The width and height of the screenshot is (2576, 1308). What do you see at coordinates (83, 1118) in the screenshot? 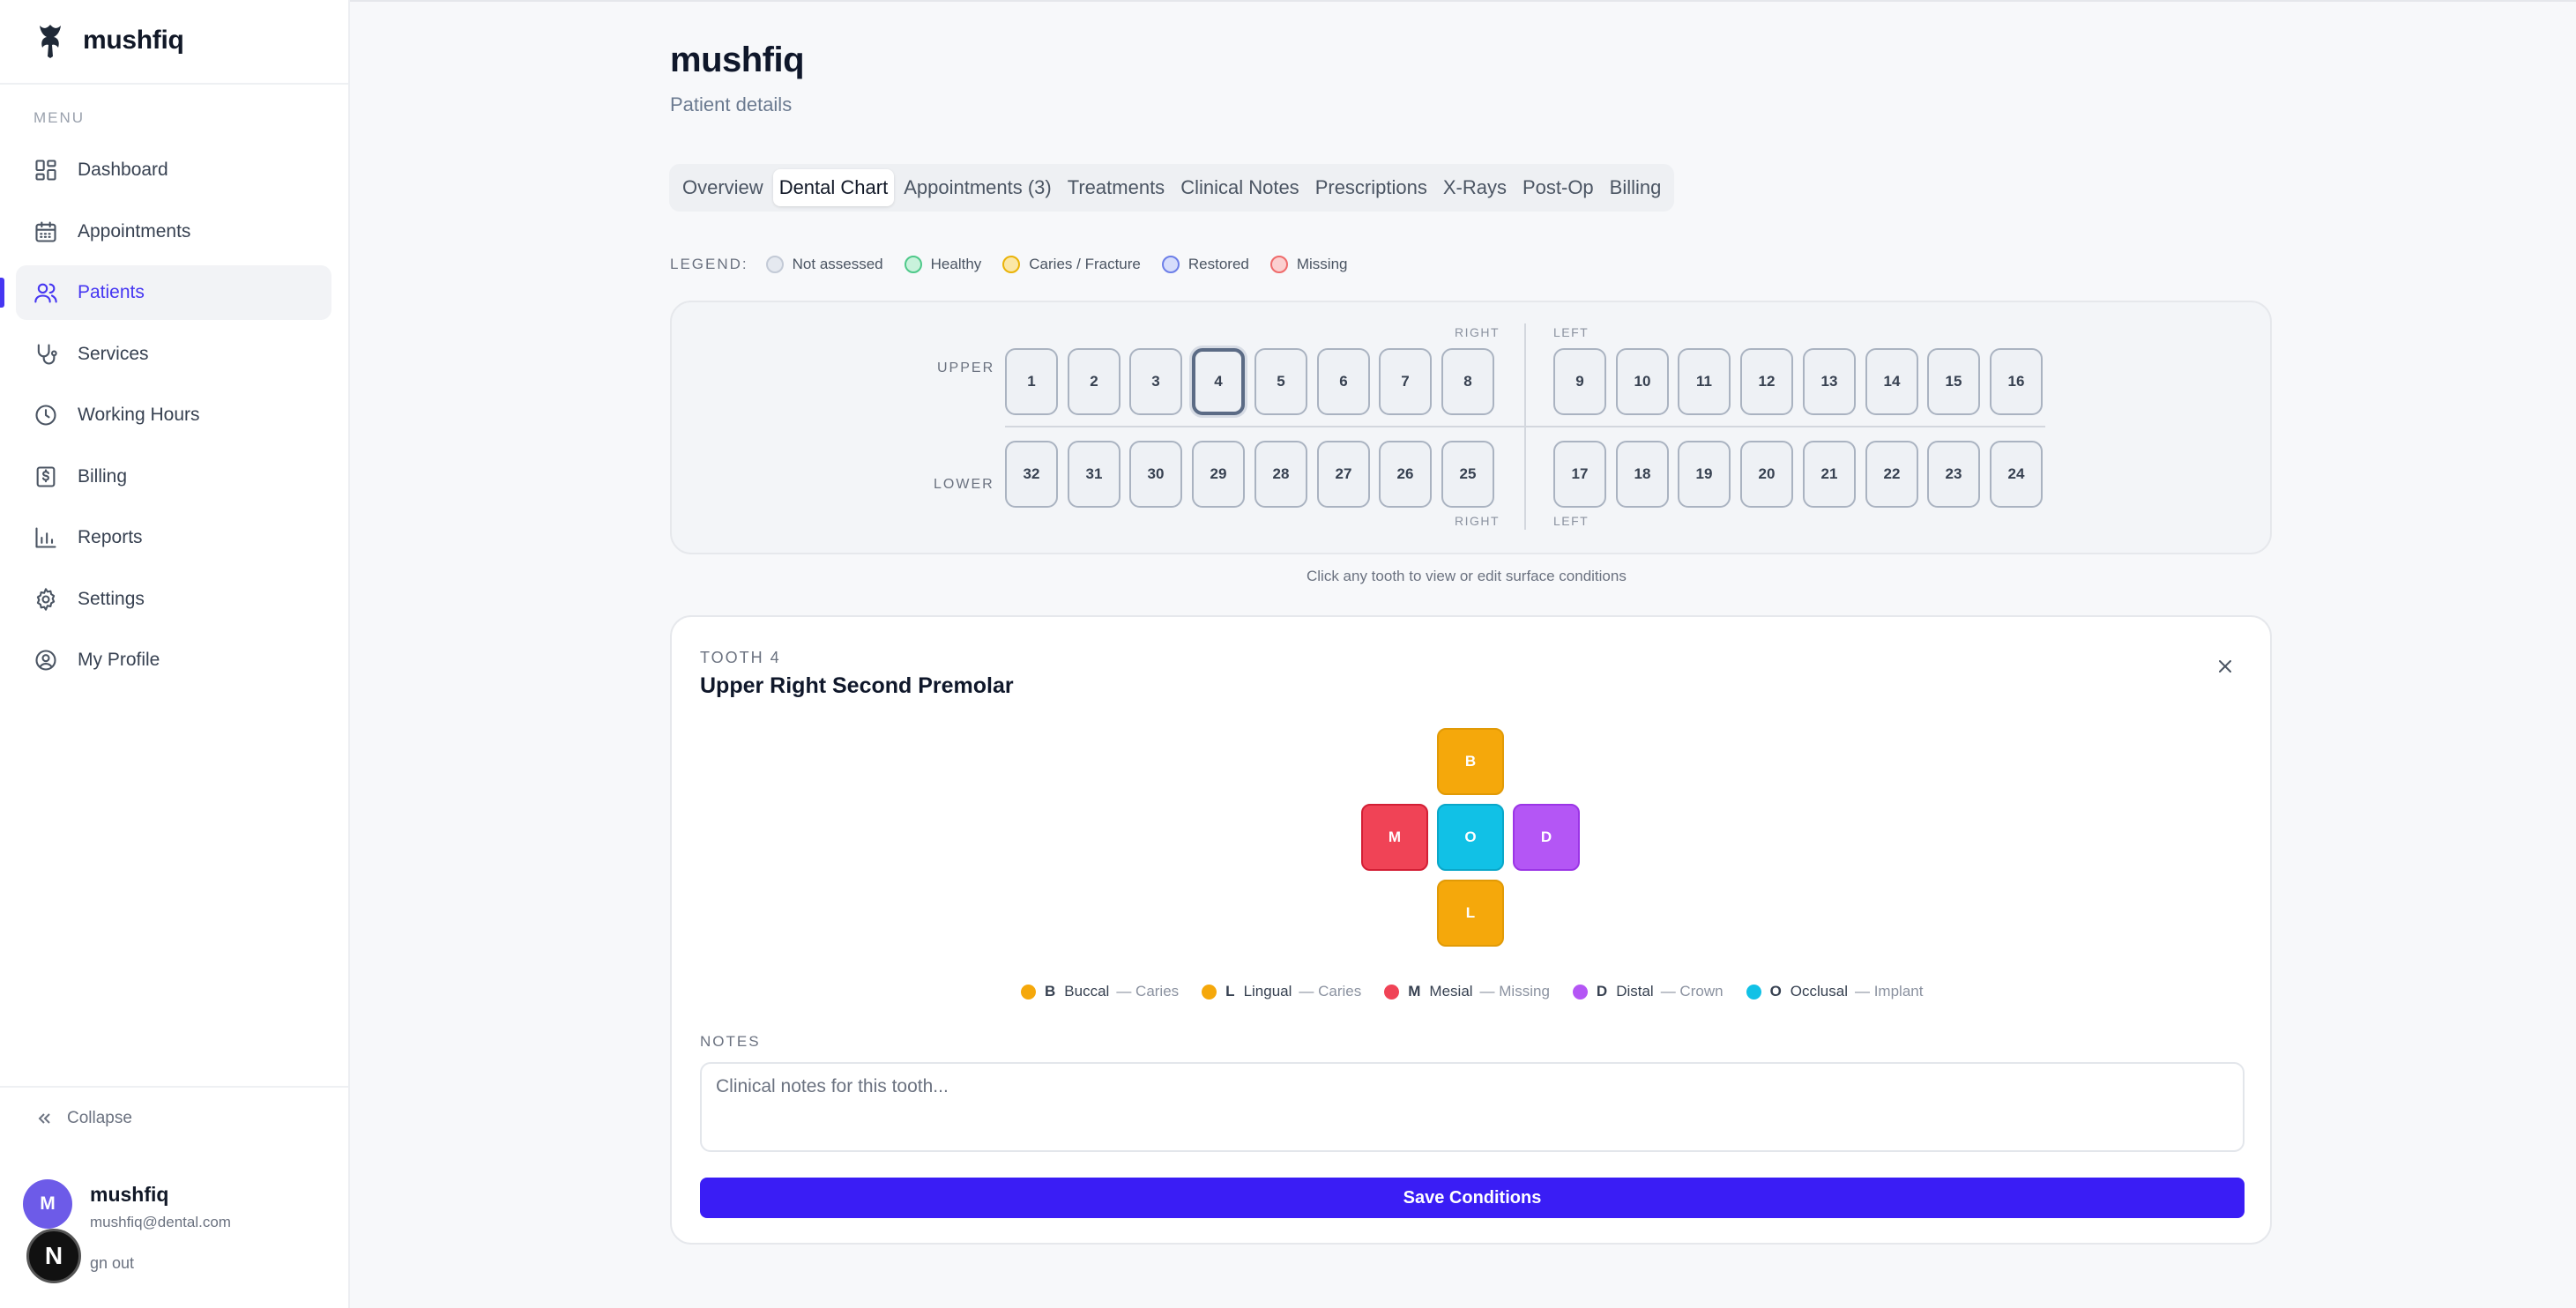
I see `collapse-button: Collapse` at bounding box center [83, 1118].